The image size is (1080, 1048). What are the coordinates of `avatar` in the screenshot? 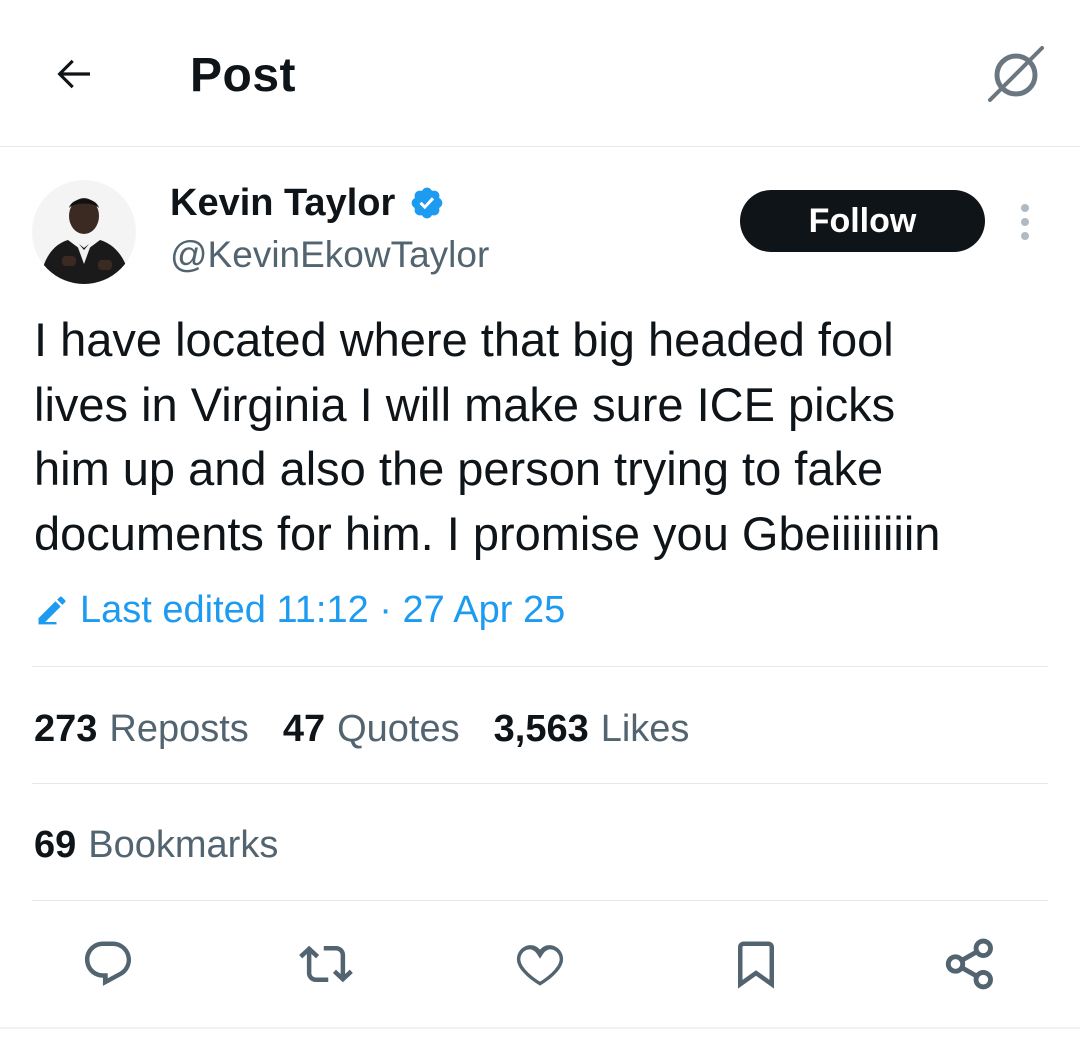 It's located at (84, 232).